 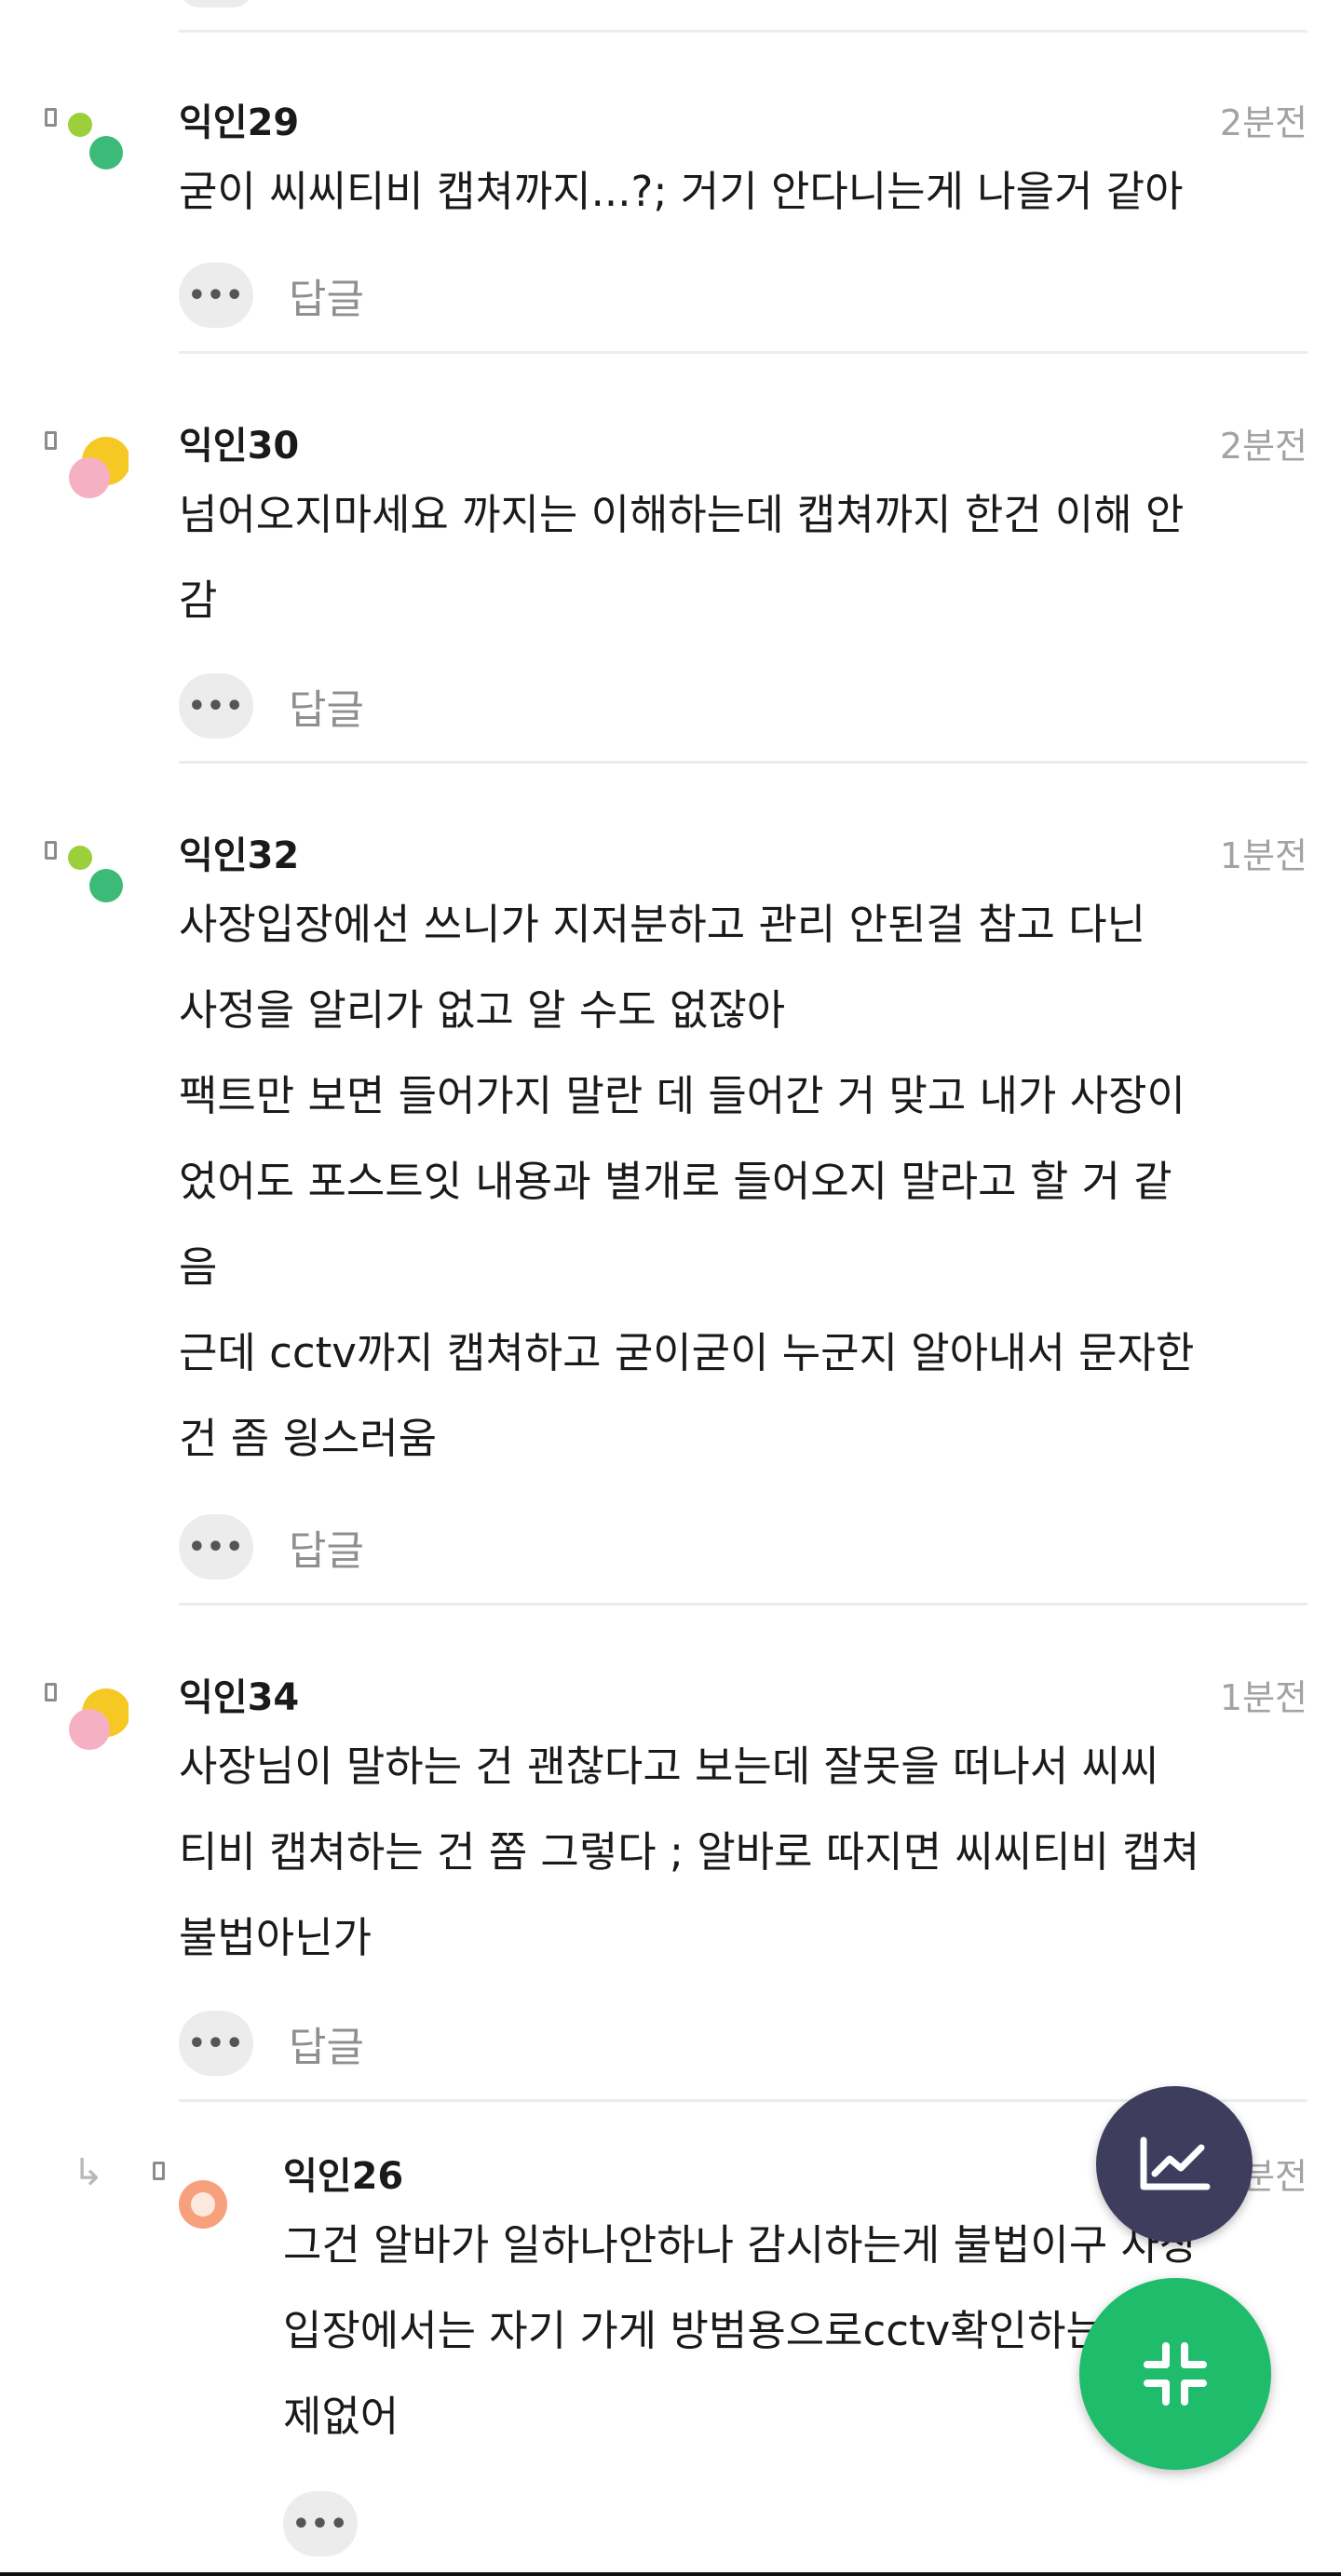 What do you see at coordinates (275, 1938) in the screenshot?
I see `comment-line: 불법아닌가` at bounding box center [275, 1938].